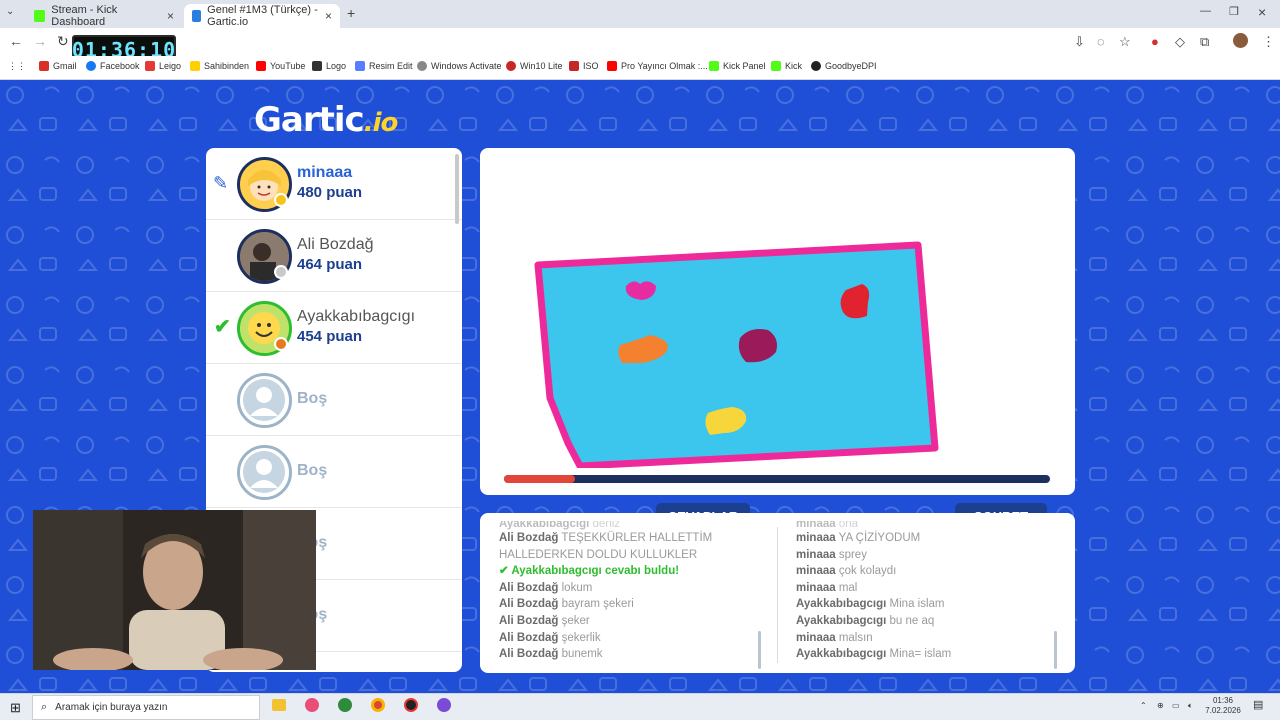  Describe the element at coordinates (58, 66) in the screenshot. I see `bookmark-gmail: Gmail` at that location.